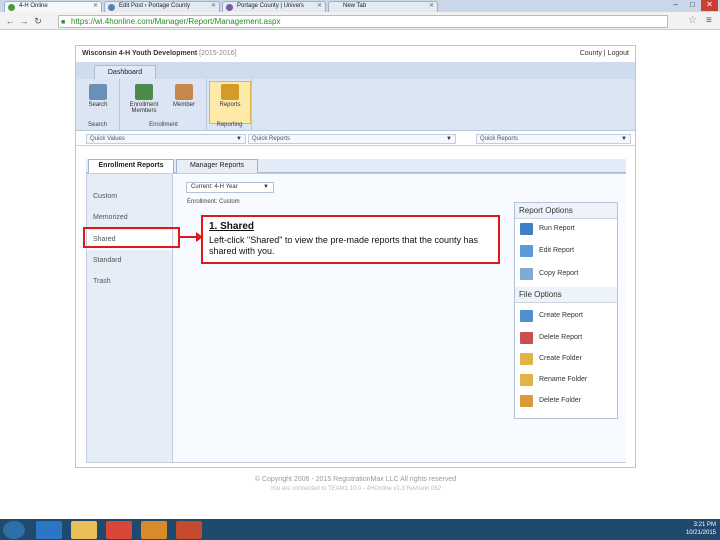 Image resolution: width=720 pixels, height=540 pixels. What do you see at coordinates (701, 529) in the screenshot?
I see `system-tray: 3:21 PM 10/21/2015` at bounding box center [701, 529].